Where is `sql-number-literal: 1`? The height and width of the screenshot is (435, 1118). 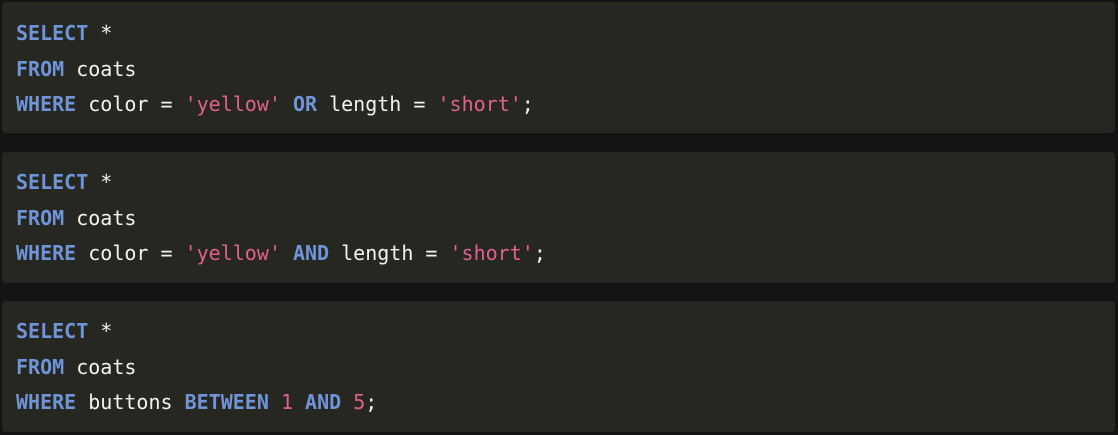
sql-number-literal: 1 is located at coordinates (286, 402).